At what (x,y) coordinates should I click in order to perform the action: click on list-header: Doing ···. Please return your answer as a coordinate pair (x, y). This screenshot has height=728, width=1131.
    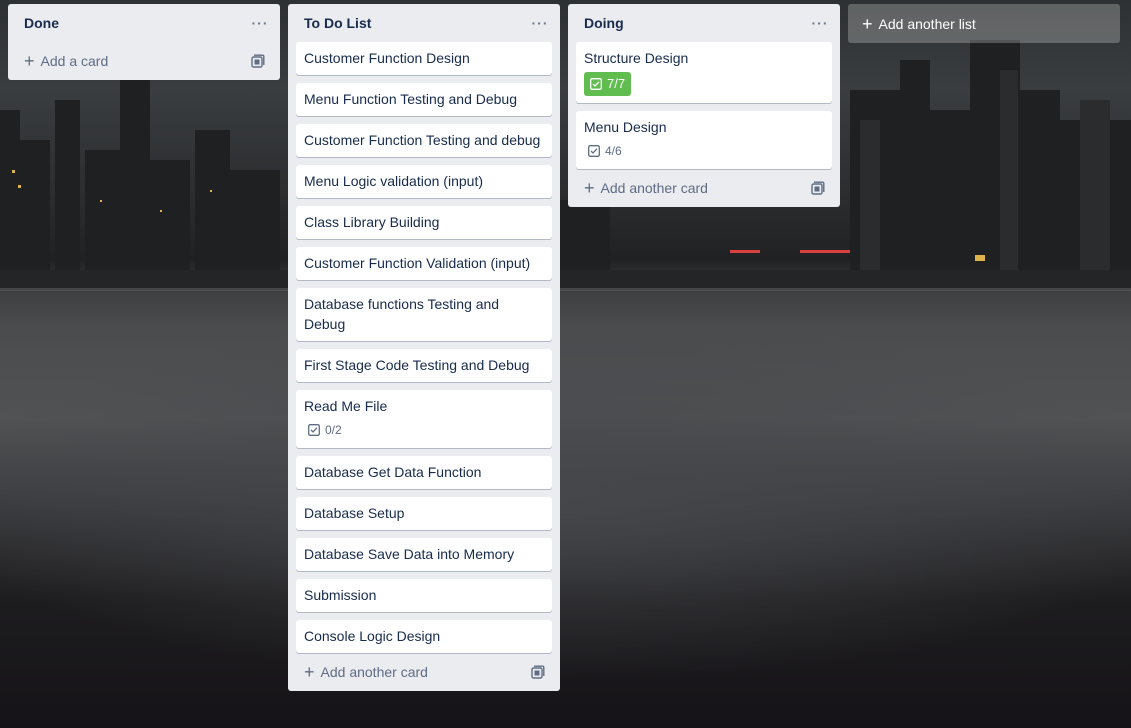
    Looking at the image, I should click on (704, 23).